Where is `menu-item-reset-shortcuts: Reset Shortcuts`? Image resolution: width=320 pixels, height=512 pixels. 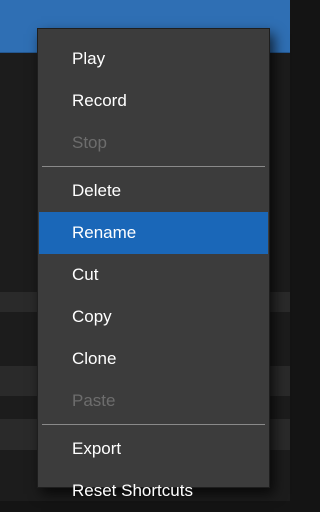
menu-item-reset-shortcuts: Reset Shortcuts is located at coordinates (153, 491).